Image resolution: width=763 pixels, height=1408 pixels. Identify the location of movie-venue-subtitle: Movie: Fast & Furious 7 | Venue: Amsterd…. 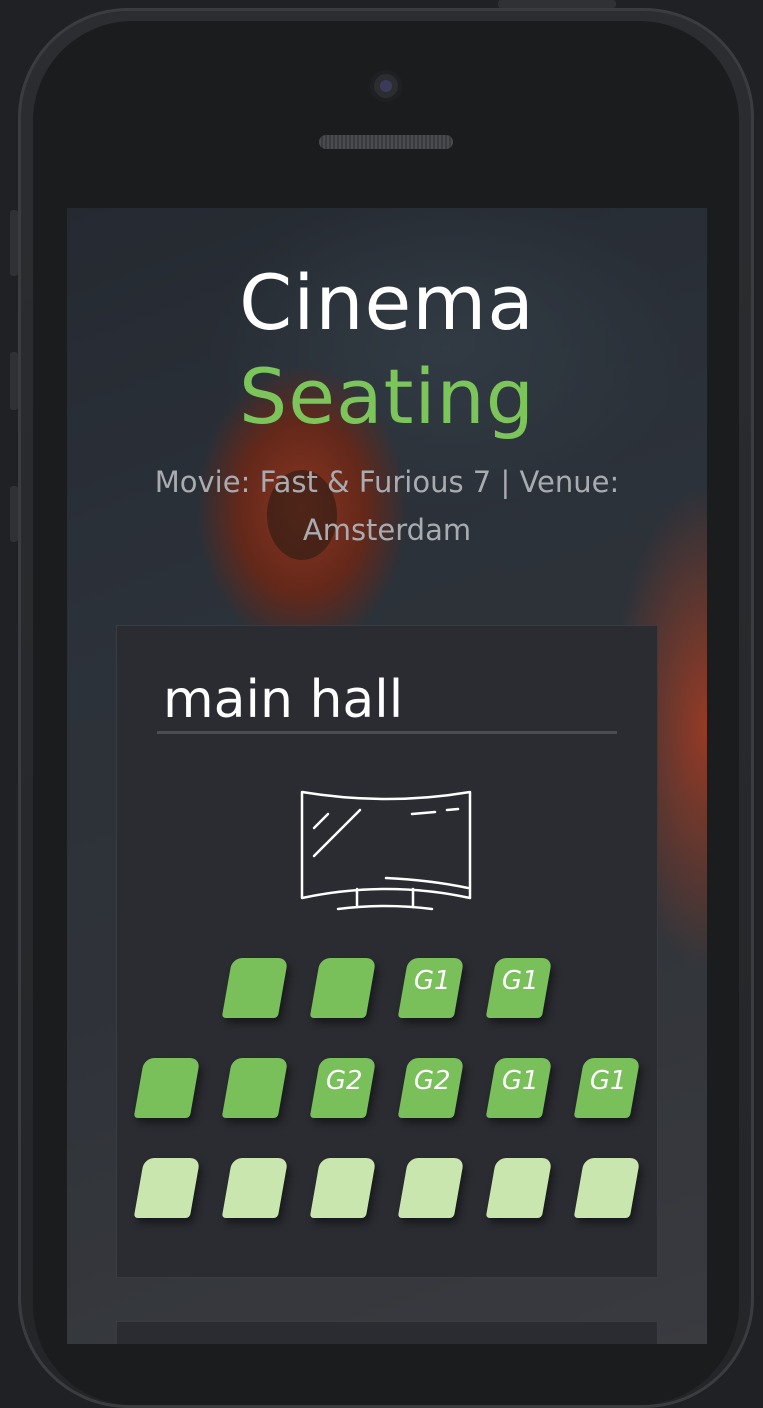
(387, 506).